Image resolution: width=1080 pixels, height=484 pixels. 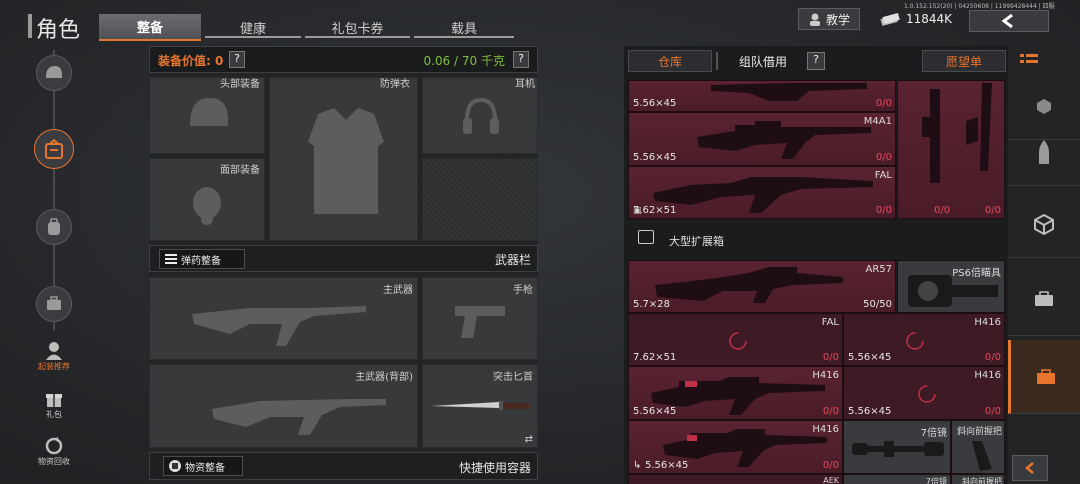 What do you see at coordinates (816, 61) in the screenshot?
I see `warehouse-help-button: ?` at bounding box center [816, 61].